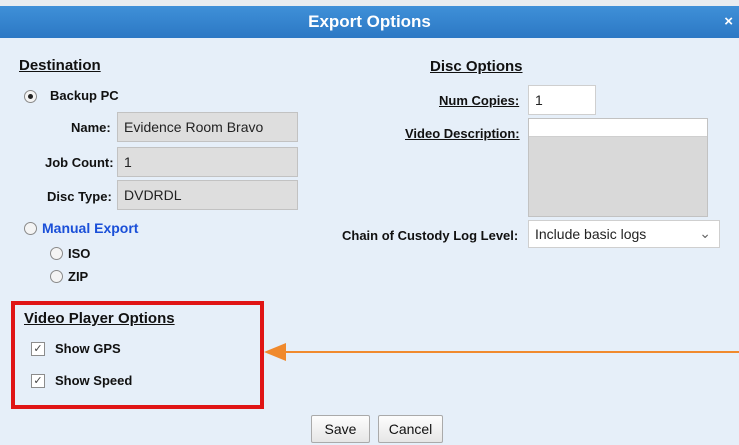 The height and width of the screenshot is (445, 739). I want to click on video-description-textarea, so click(618, 167).